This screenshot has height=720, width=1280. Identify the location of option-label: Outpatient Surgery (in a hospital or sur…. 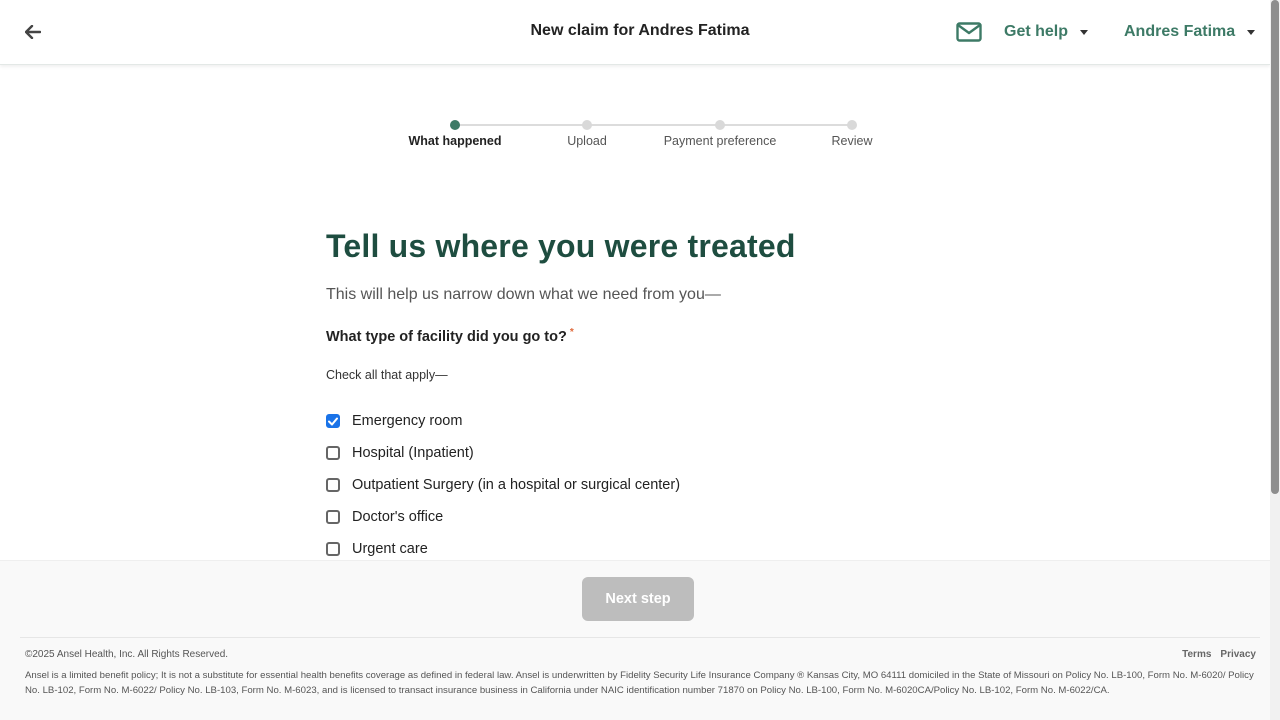
(516, 485).